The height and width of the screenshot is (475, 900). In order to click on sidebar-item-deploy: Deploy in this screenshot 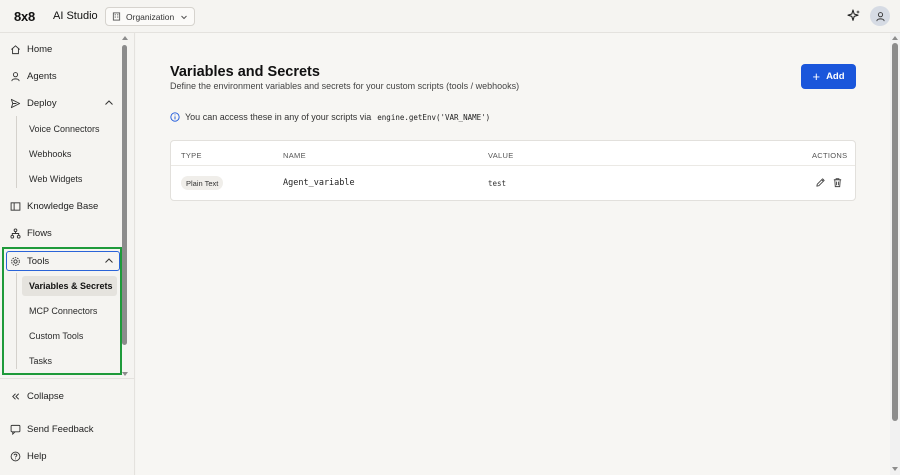, I will do `click(65, 103)`.